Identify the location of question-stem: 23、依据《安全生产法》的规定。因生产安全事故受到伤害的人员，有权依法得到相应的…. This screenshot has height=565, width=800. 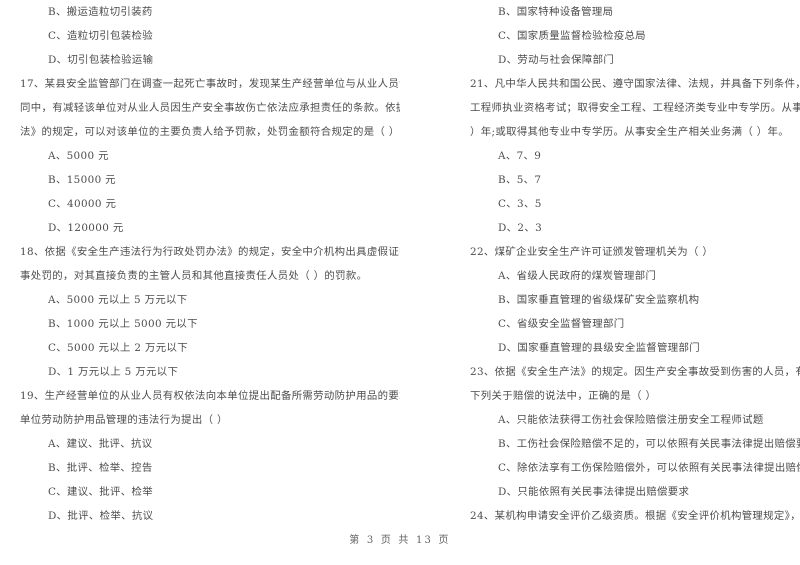
(635, 372).